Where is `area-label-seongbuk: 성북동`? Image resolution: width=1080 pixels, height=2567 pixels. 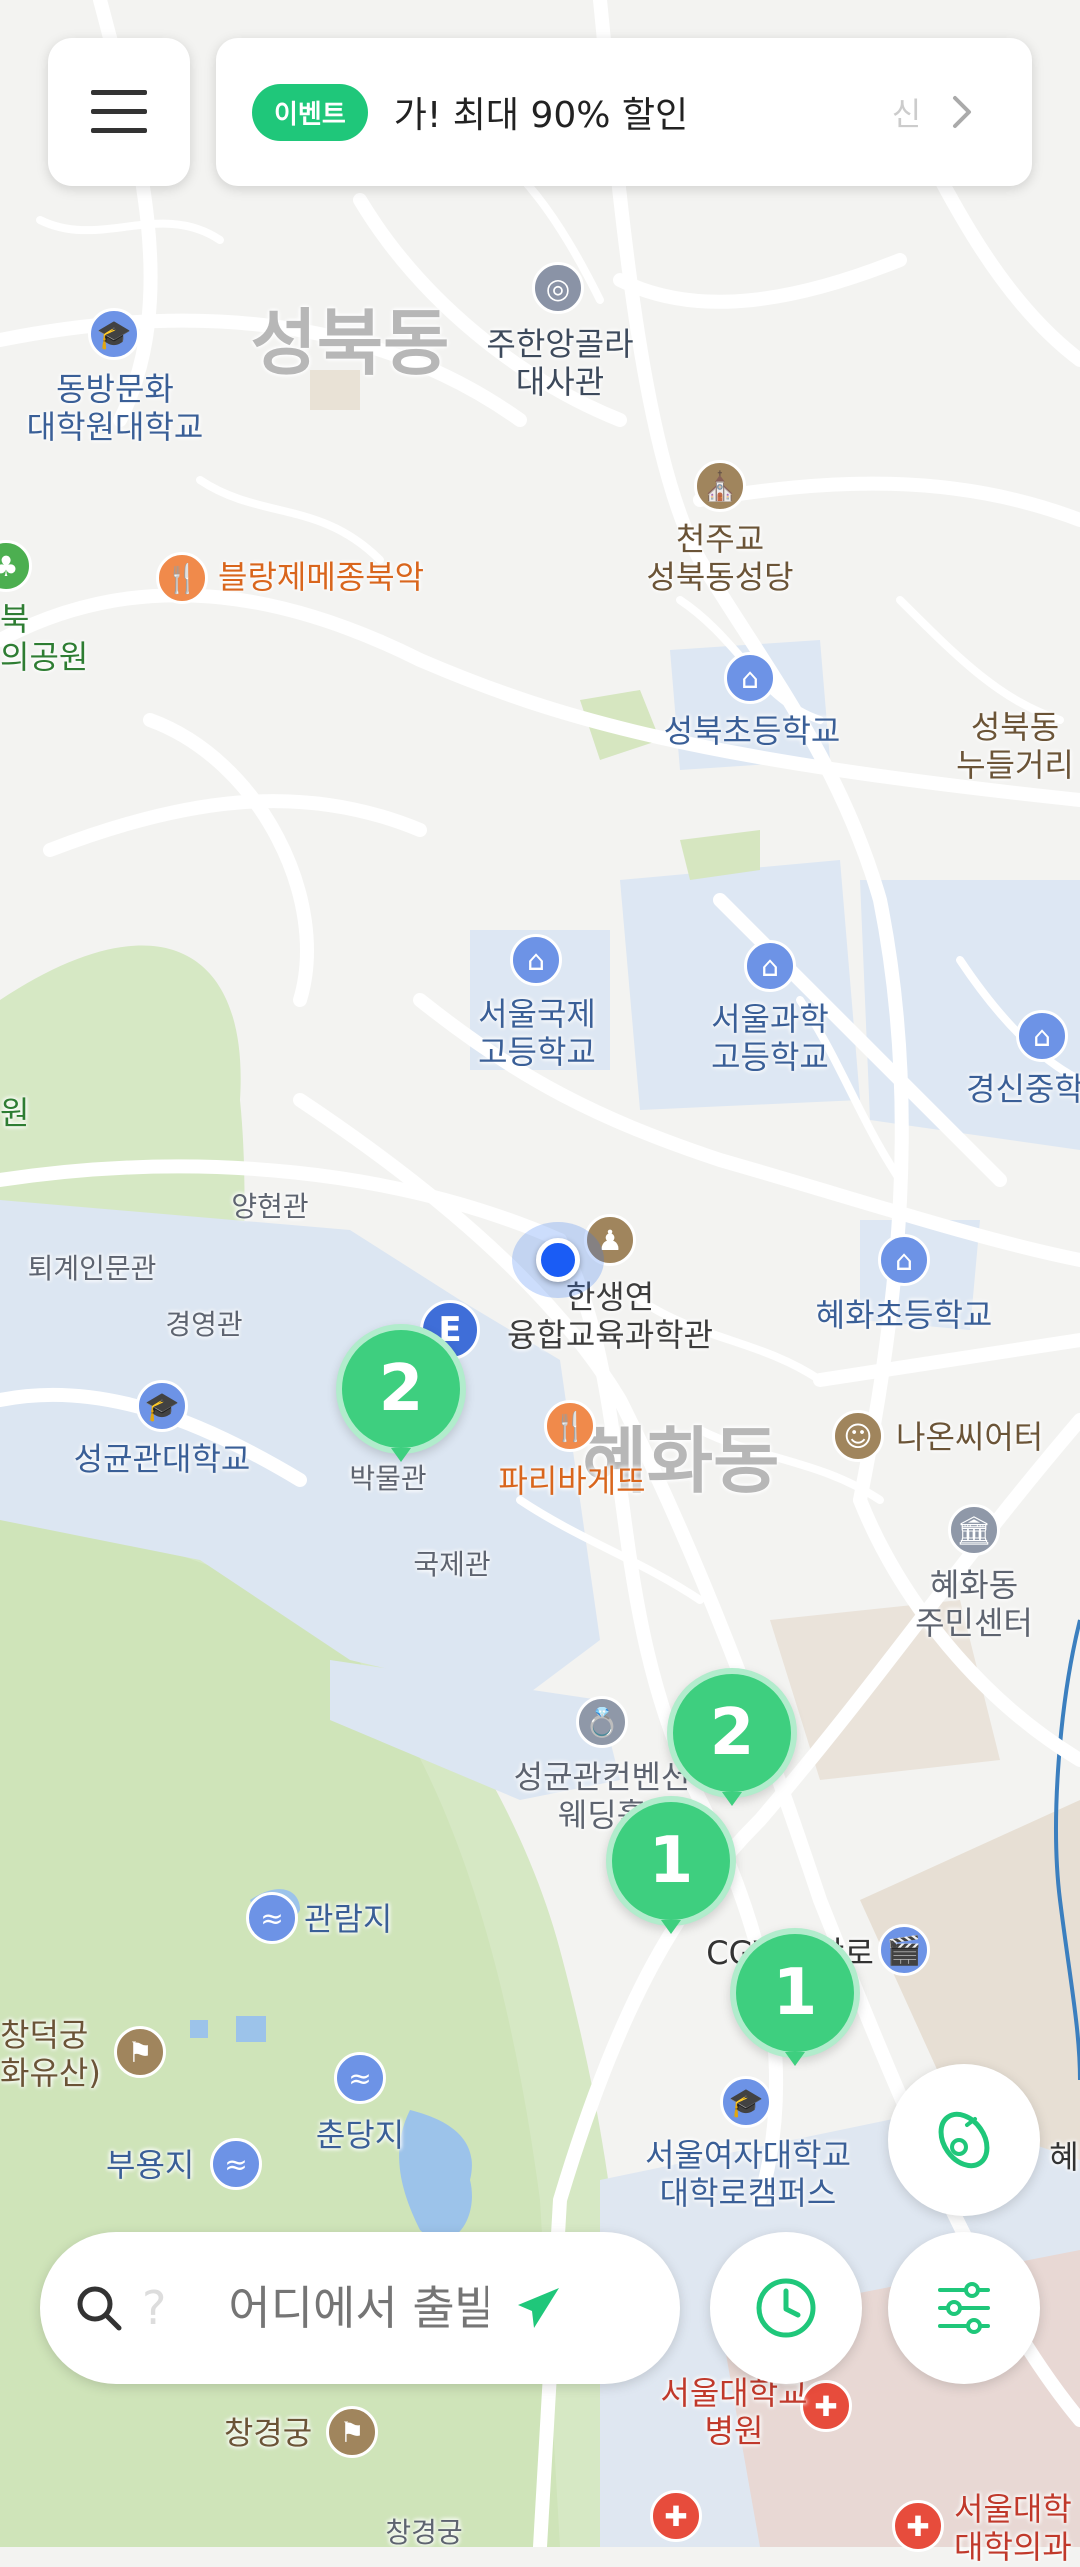 area-label-seongbuk: 성북동 is located at coordinates (350, 343).